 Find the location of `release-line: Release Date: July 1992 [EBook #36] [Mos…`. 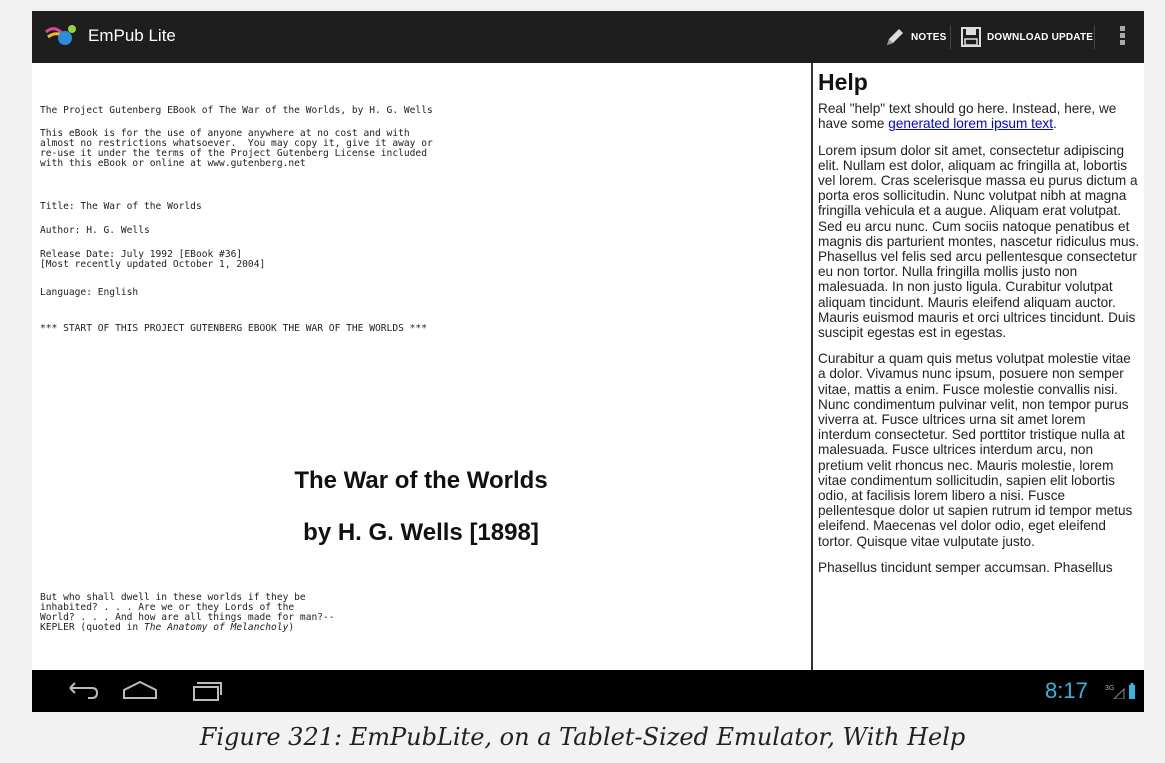

release-line: Release Date: July 1992 [EBook #36] [Mos… is located at coordinates (153, 259).